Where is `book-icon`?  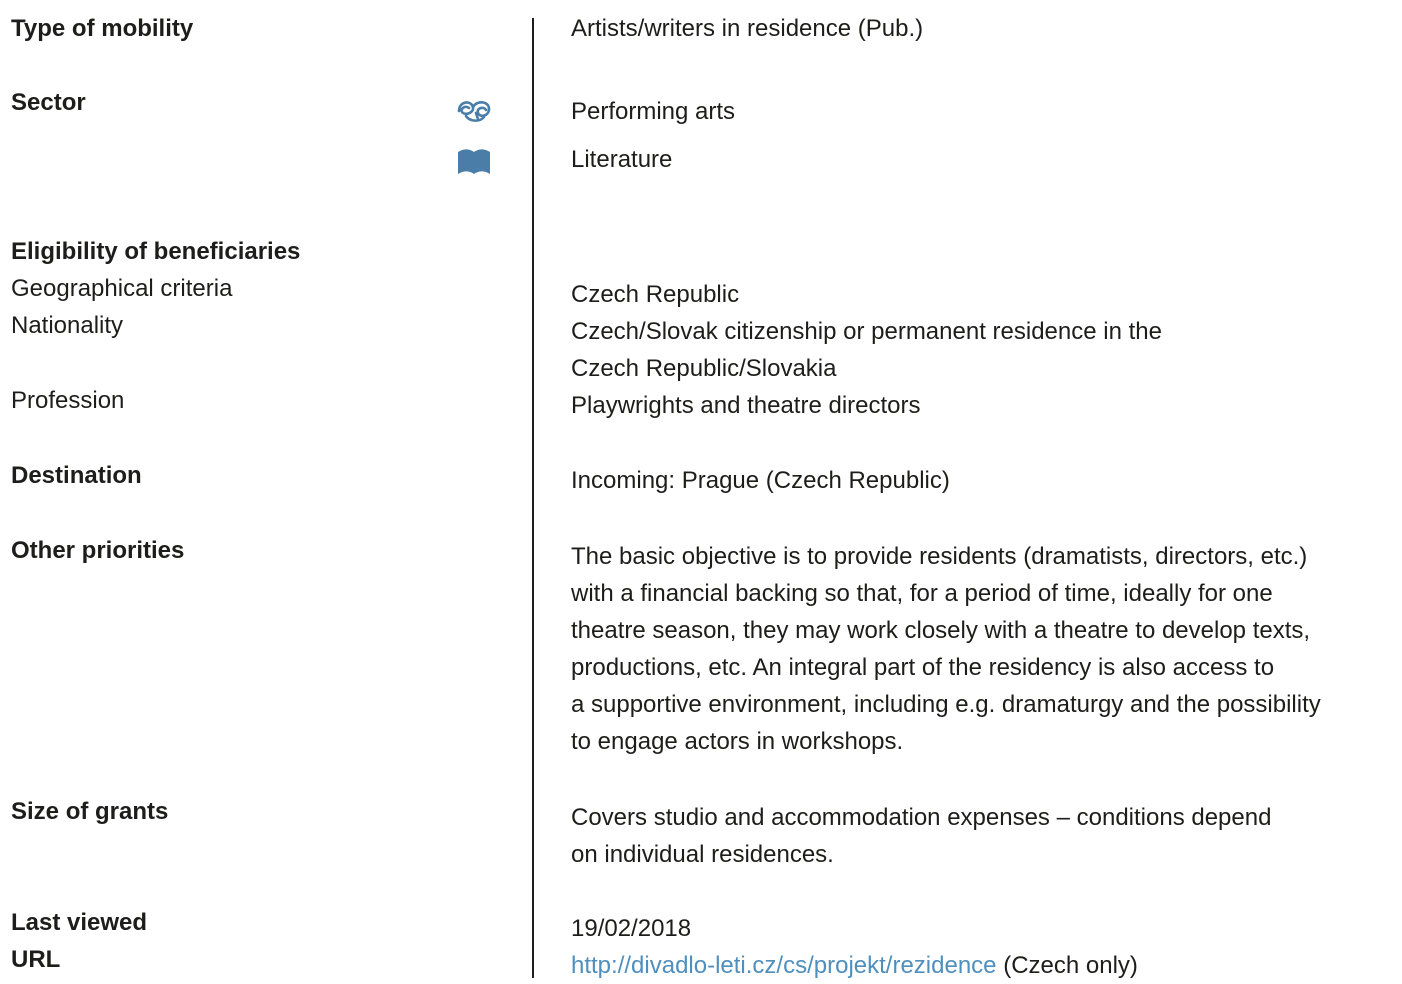 book-icon is located at coordinates (474, 162).